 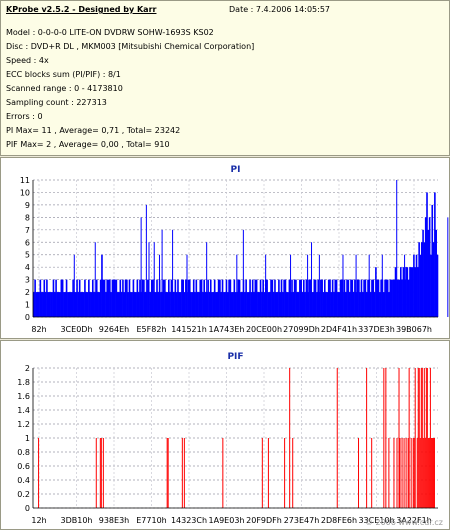 What do you see at coordinates (23, 466) in the screenshot?
I see `y-tick-label: 0.6` at bounding box center [23, 466].